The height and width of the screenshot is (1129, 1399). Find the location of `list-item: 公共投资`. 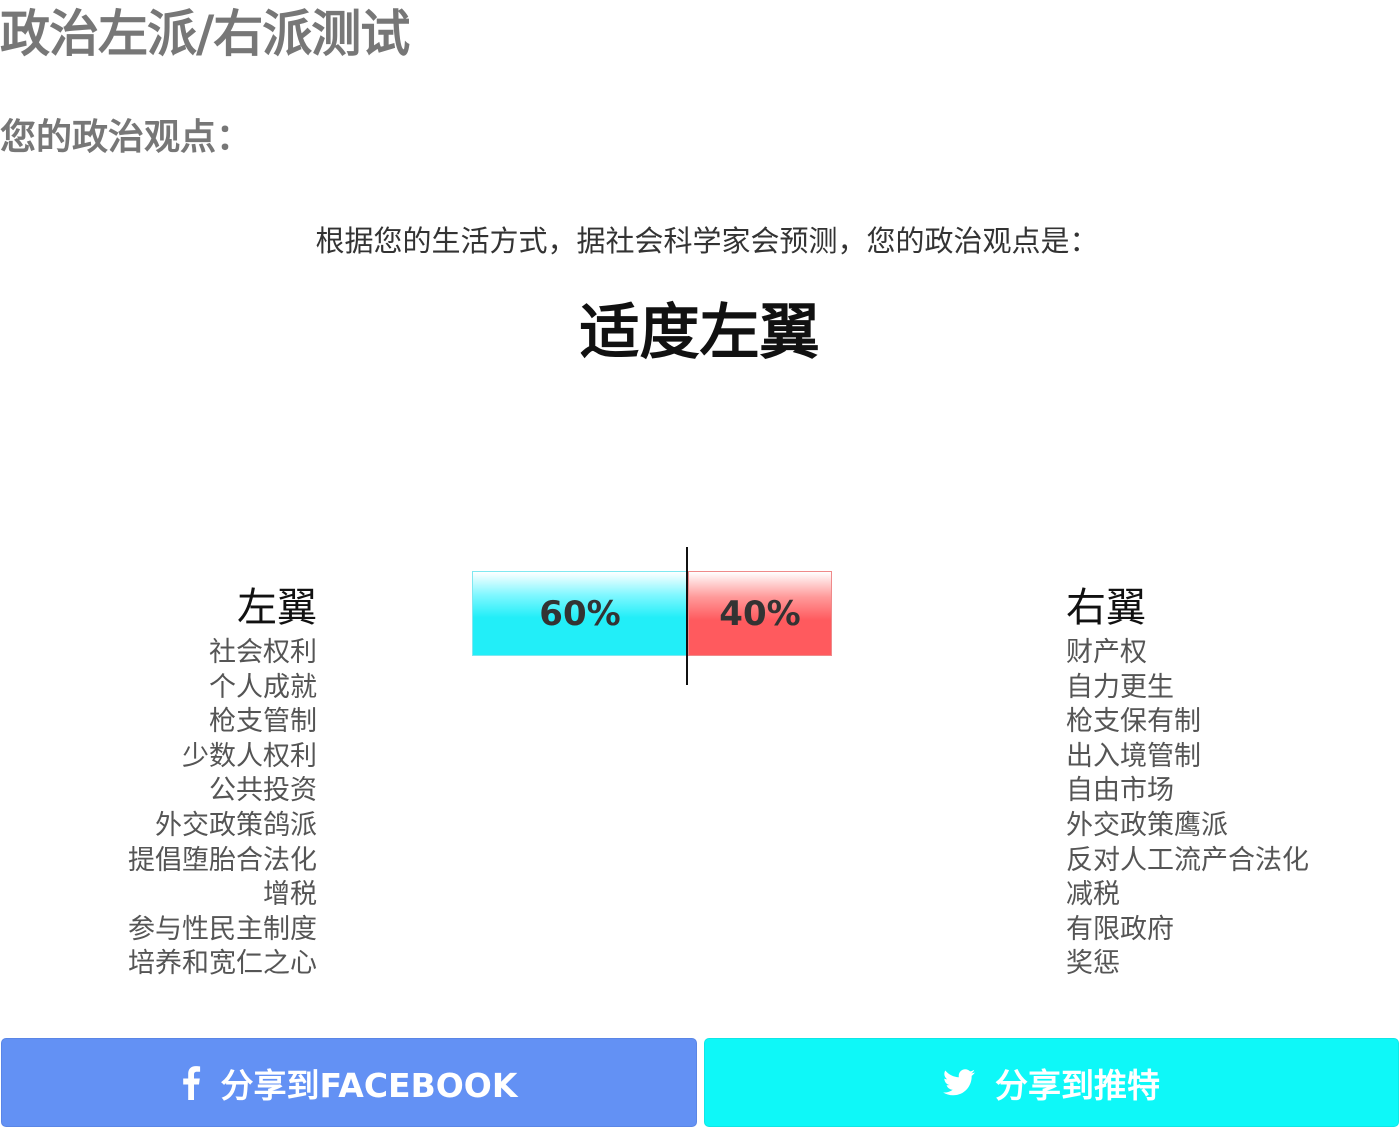

list-item: 公共投资 is located at coordinates (263, 791).